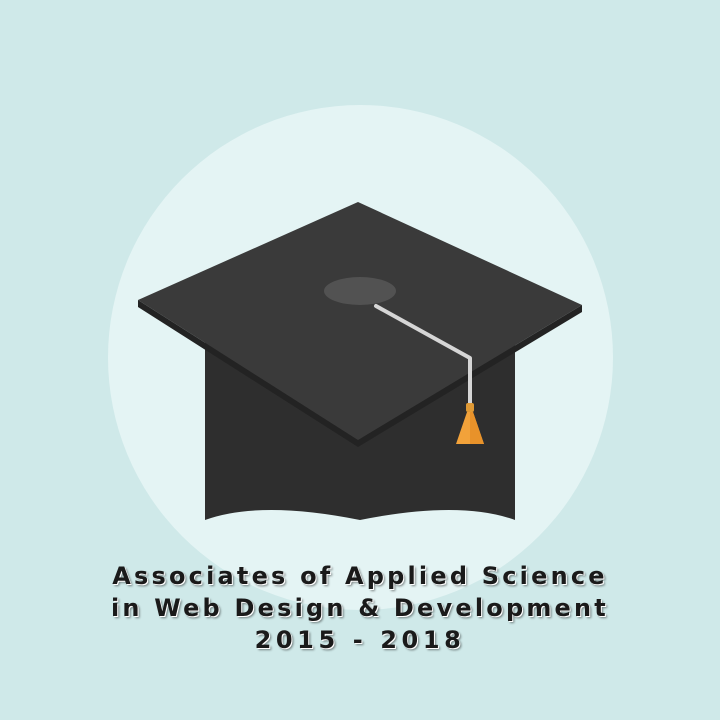 The width and height of the screenshot is (720, 720). I want to click on degree-field: in Web Design & Development, so click(360, 608).